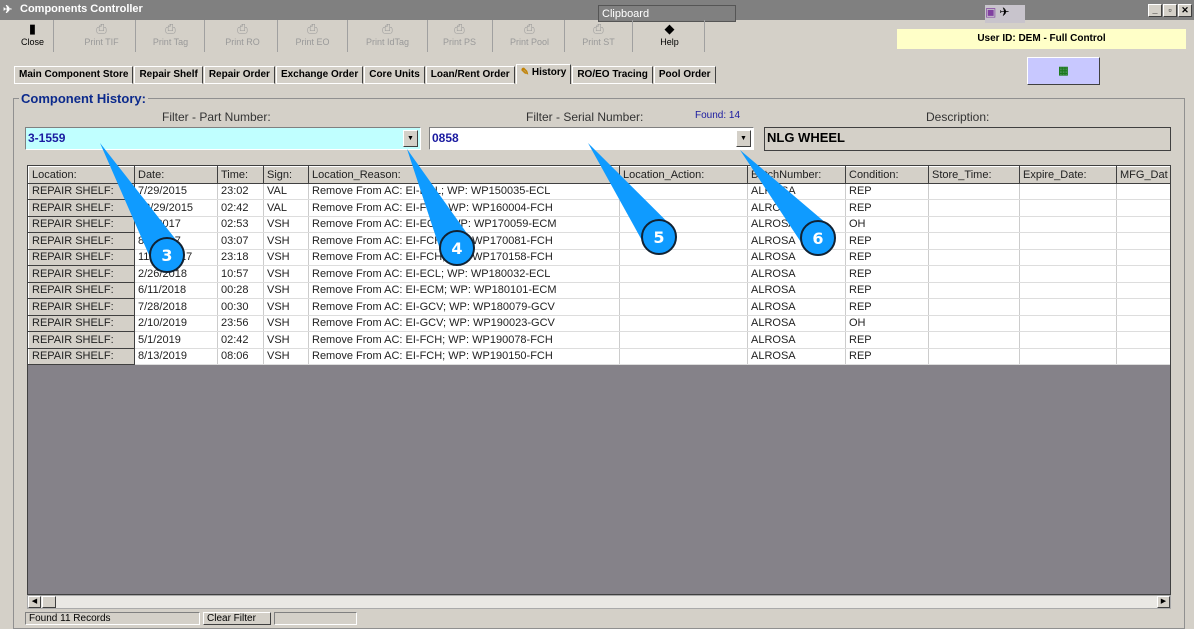 The height and width of the screenshot is (629, 1194). What do you see at coordinates (543, 74) in the screenshot?
I see `tab-history: ✎ History` at bounding box center [543, 74].